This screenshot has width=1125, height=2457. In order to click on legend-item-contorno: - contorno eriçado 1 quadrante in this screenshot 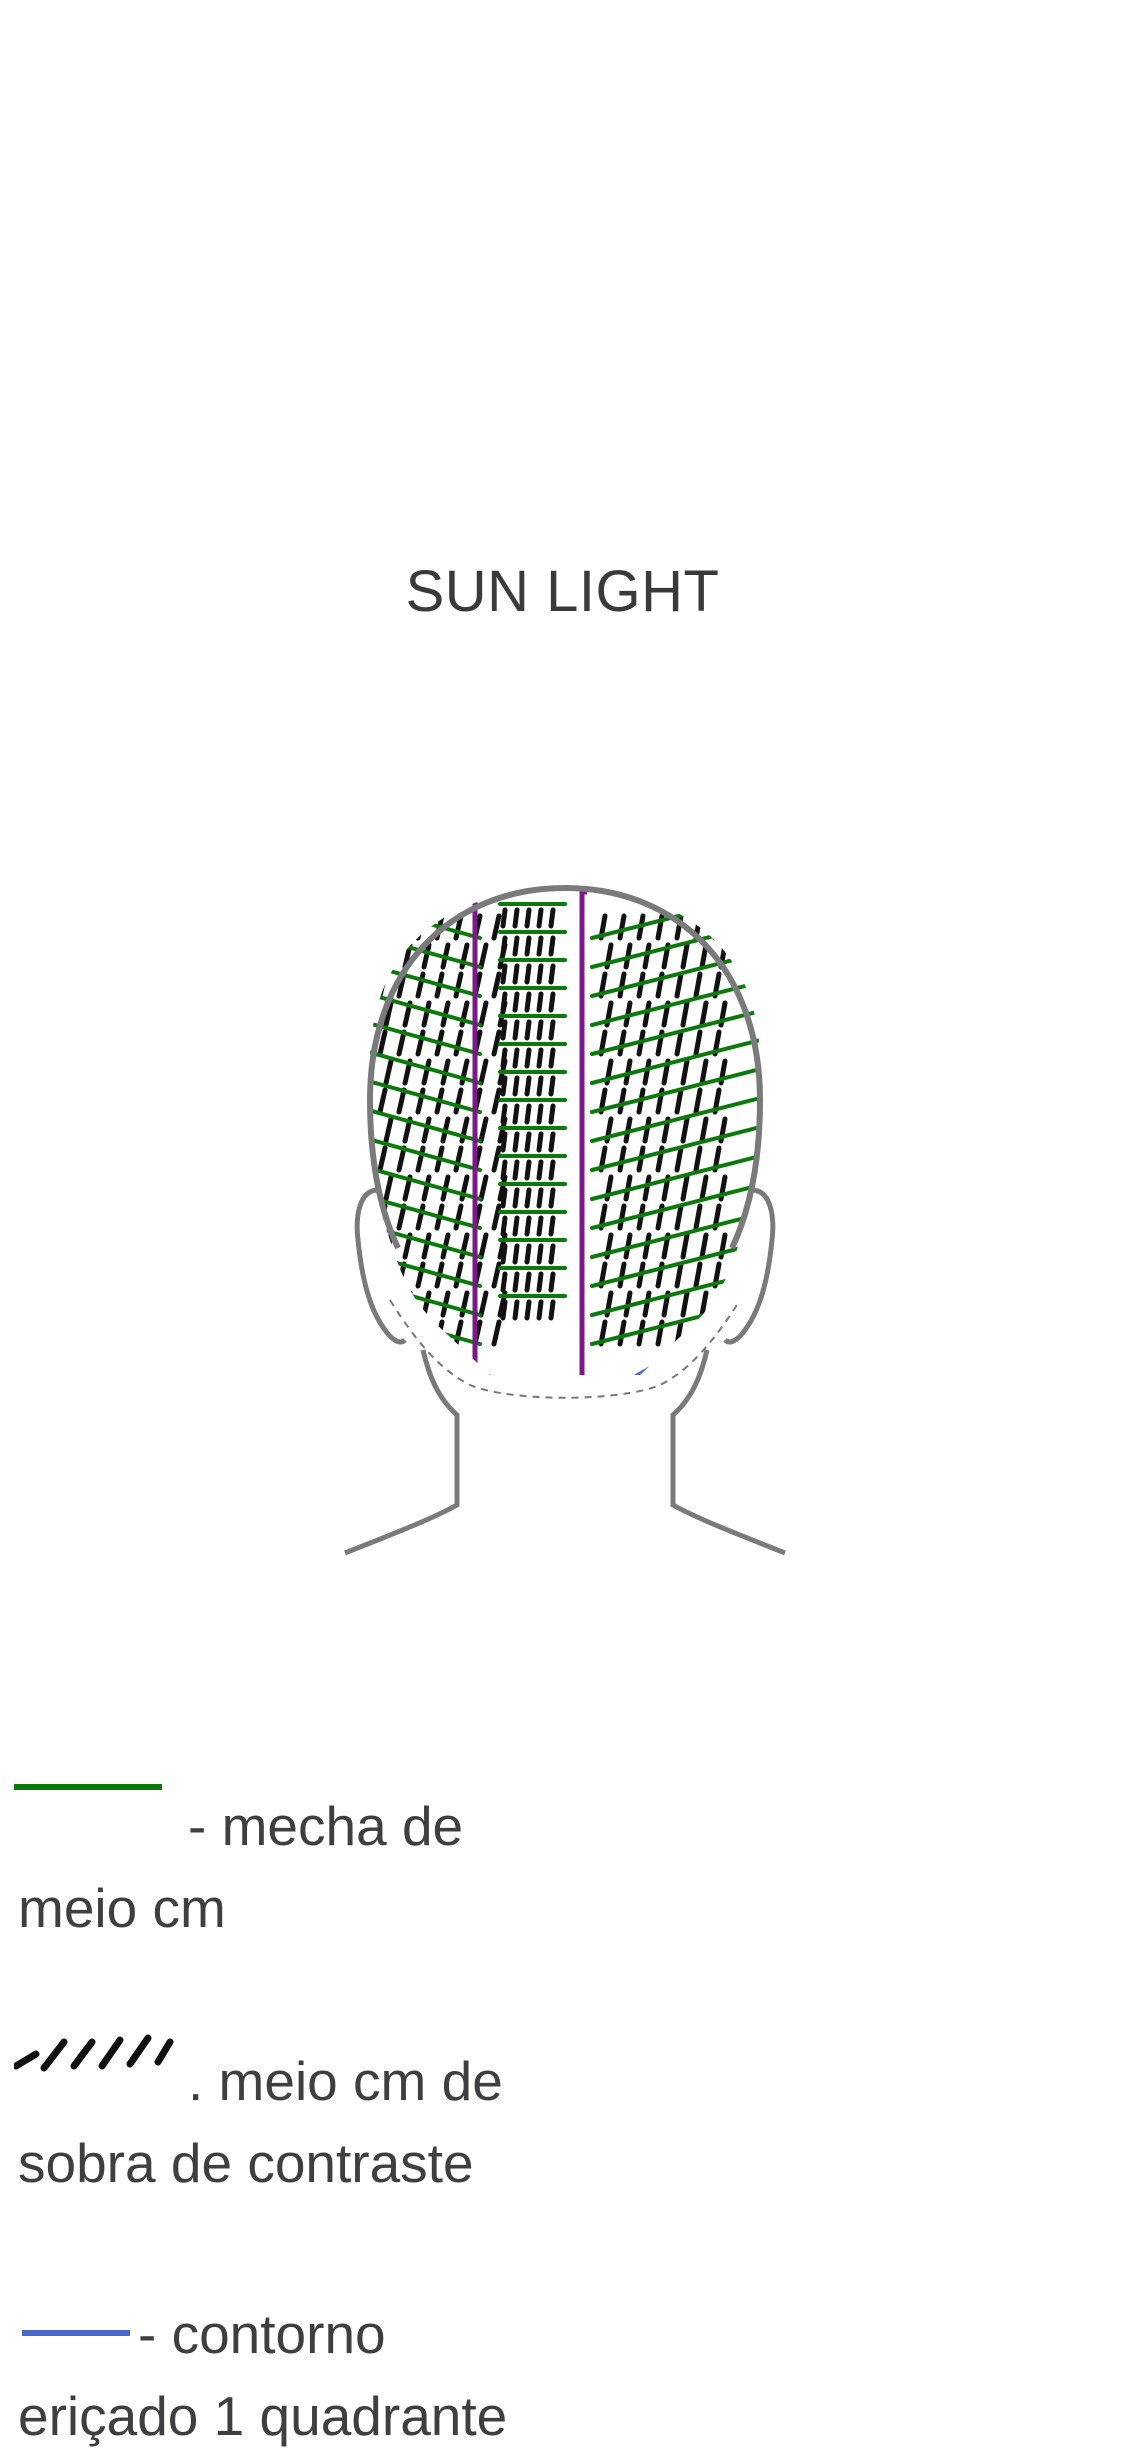, I will do `click(388, 2375)`.